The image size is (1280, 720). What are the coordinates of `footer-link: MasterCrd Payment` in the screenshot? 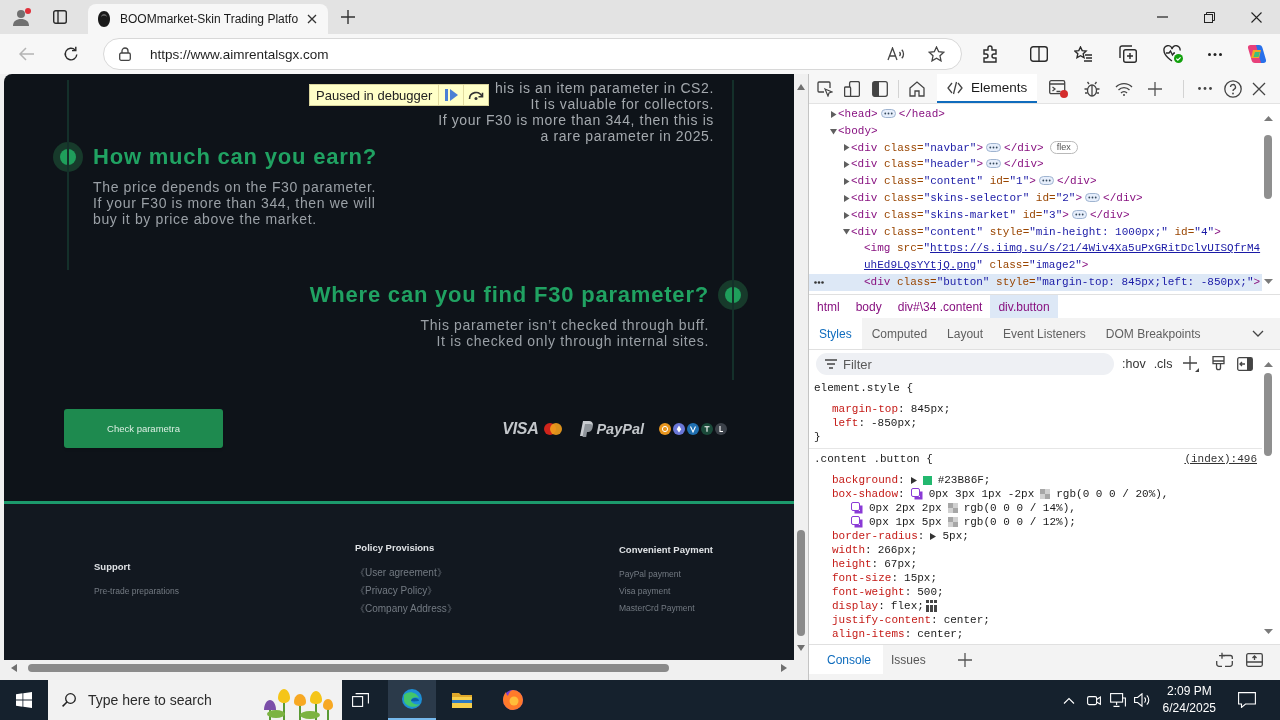 It's located at (657, 608).